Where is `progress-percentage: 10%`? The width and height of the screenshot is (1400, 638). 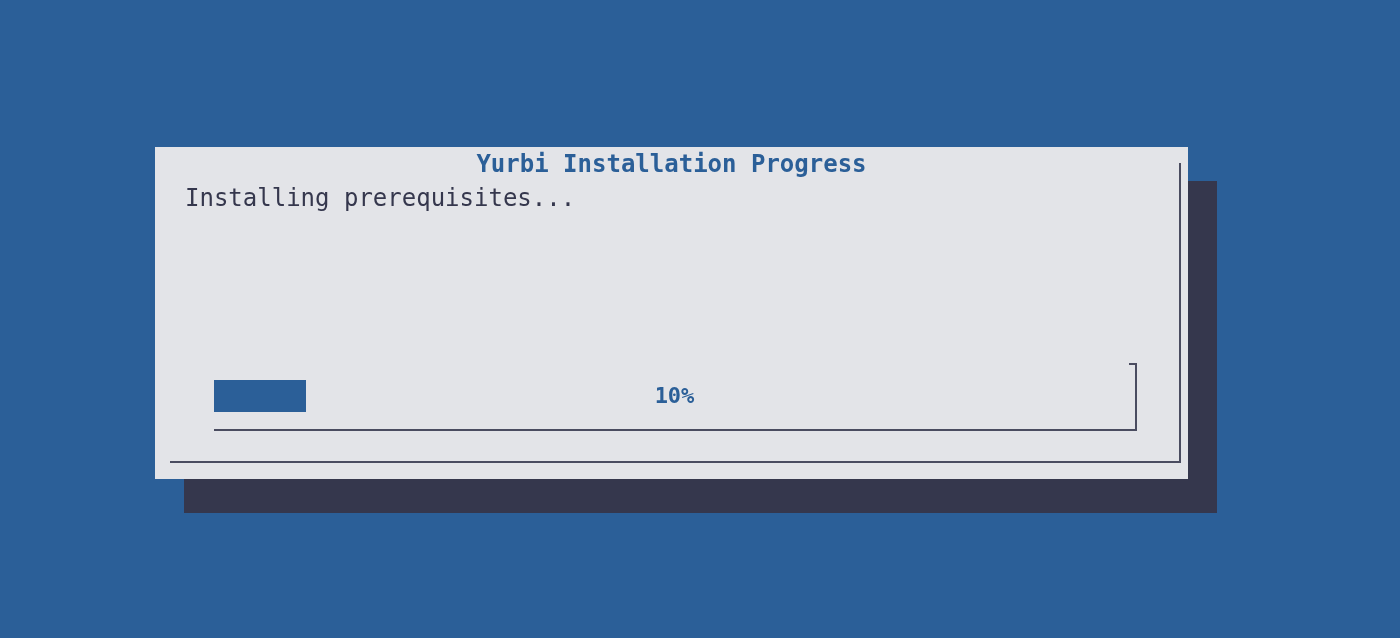
progress-percentage: 10% is located at coordinates (674, 396).